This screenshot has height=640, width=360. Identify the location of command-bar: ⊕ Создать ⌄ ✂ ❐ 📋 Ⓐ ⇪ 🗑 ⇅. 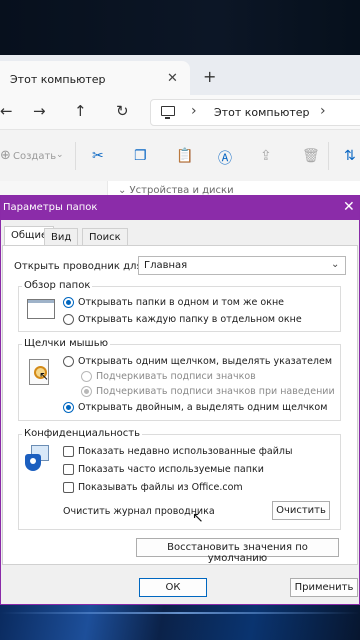
(180, 155).